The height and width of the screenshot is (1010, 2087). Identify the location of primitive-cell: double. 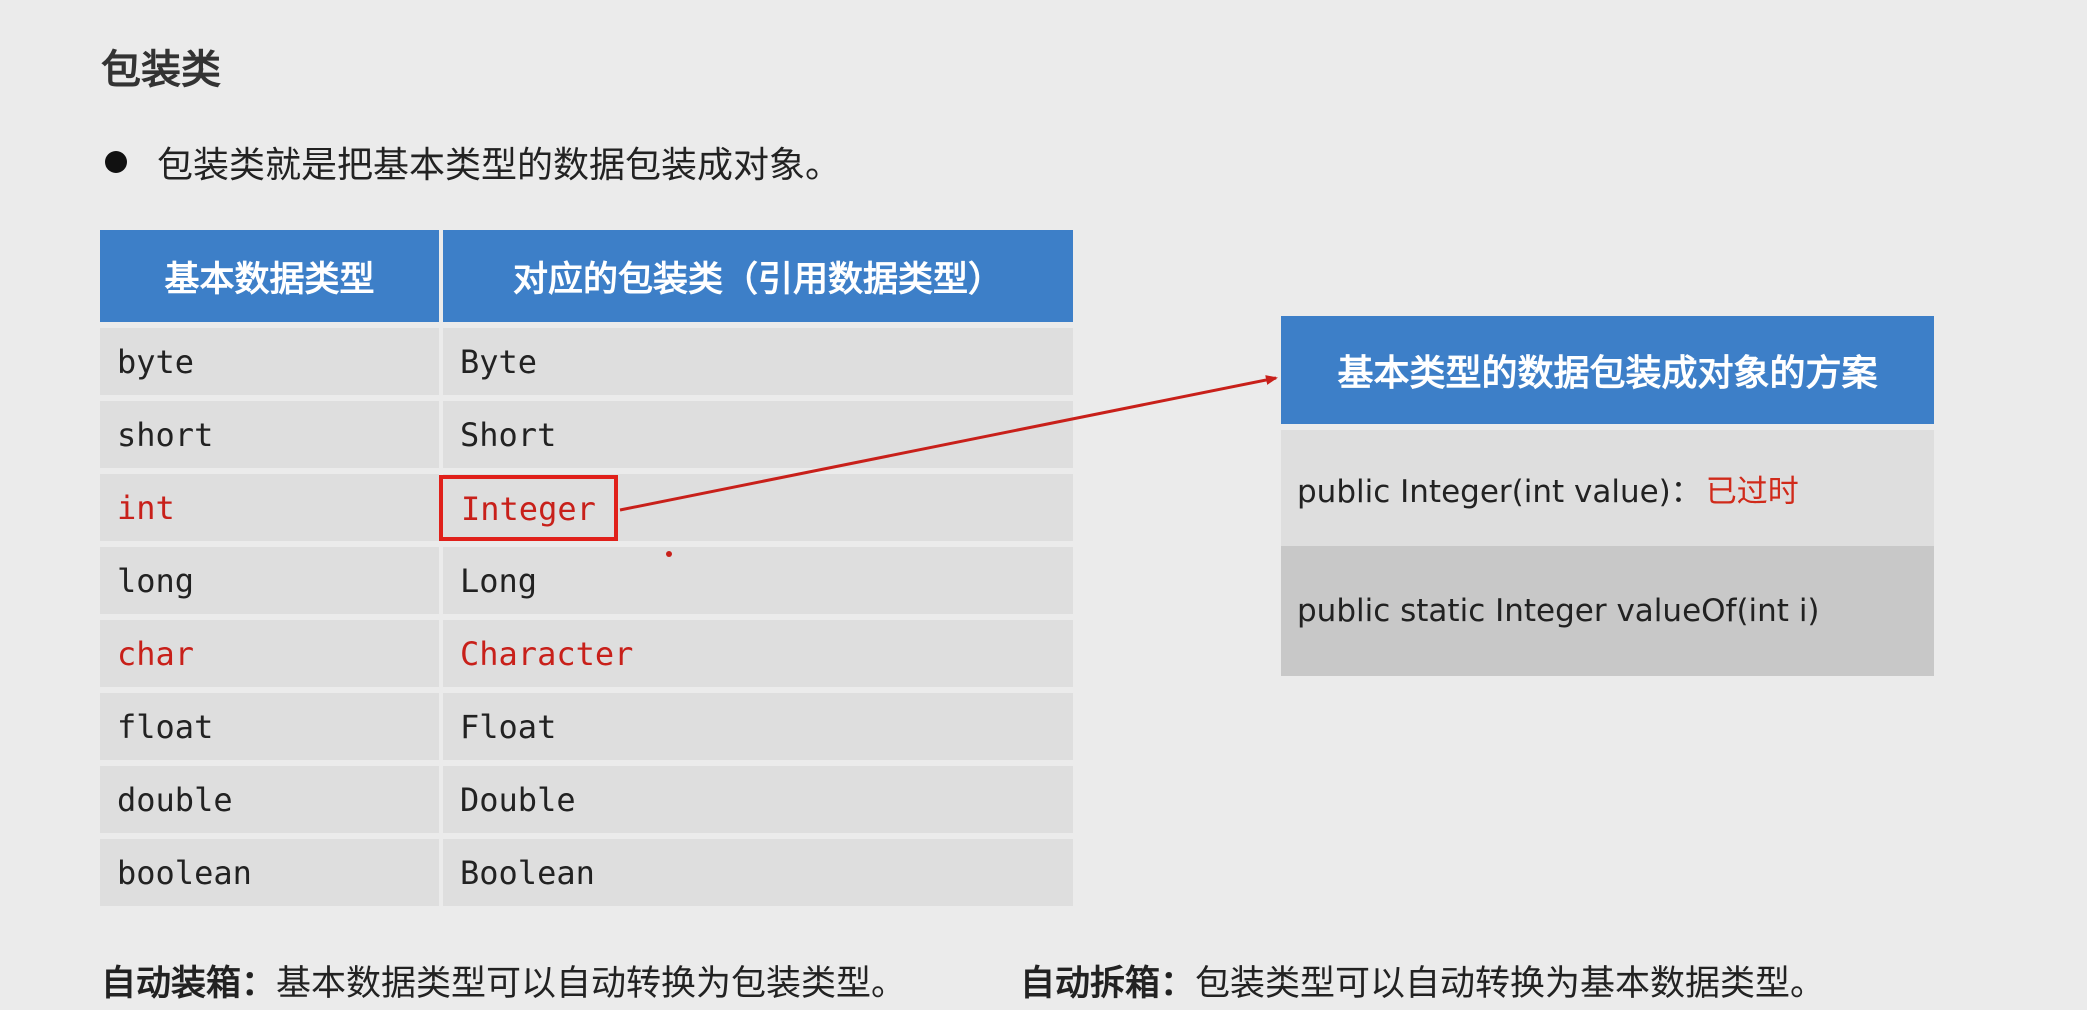
(269, 799).